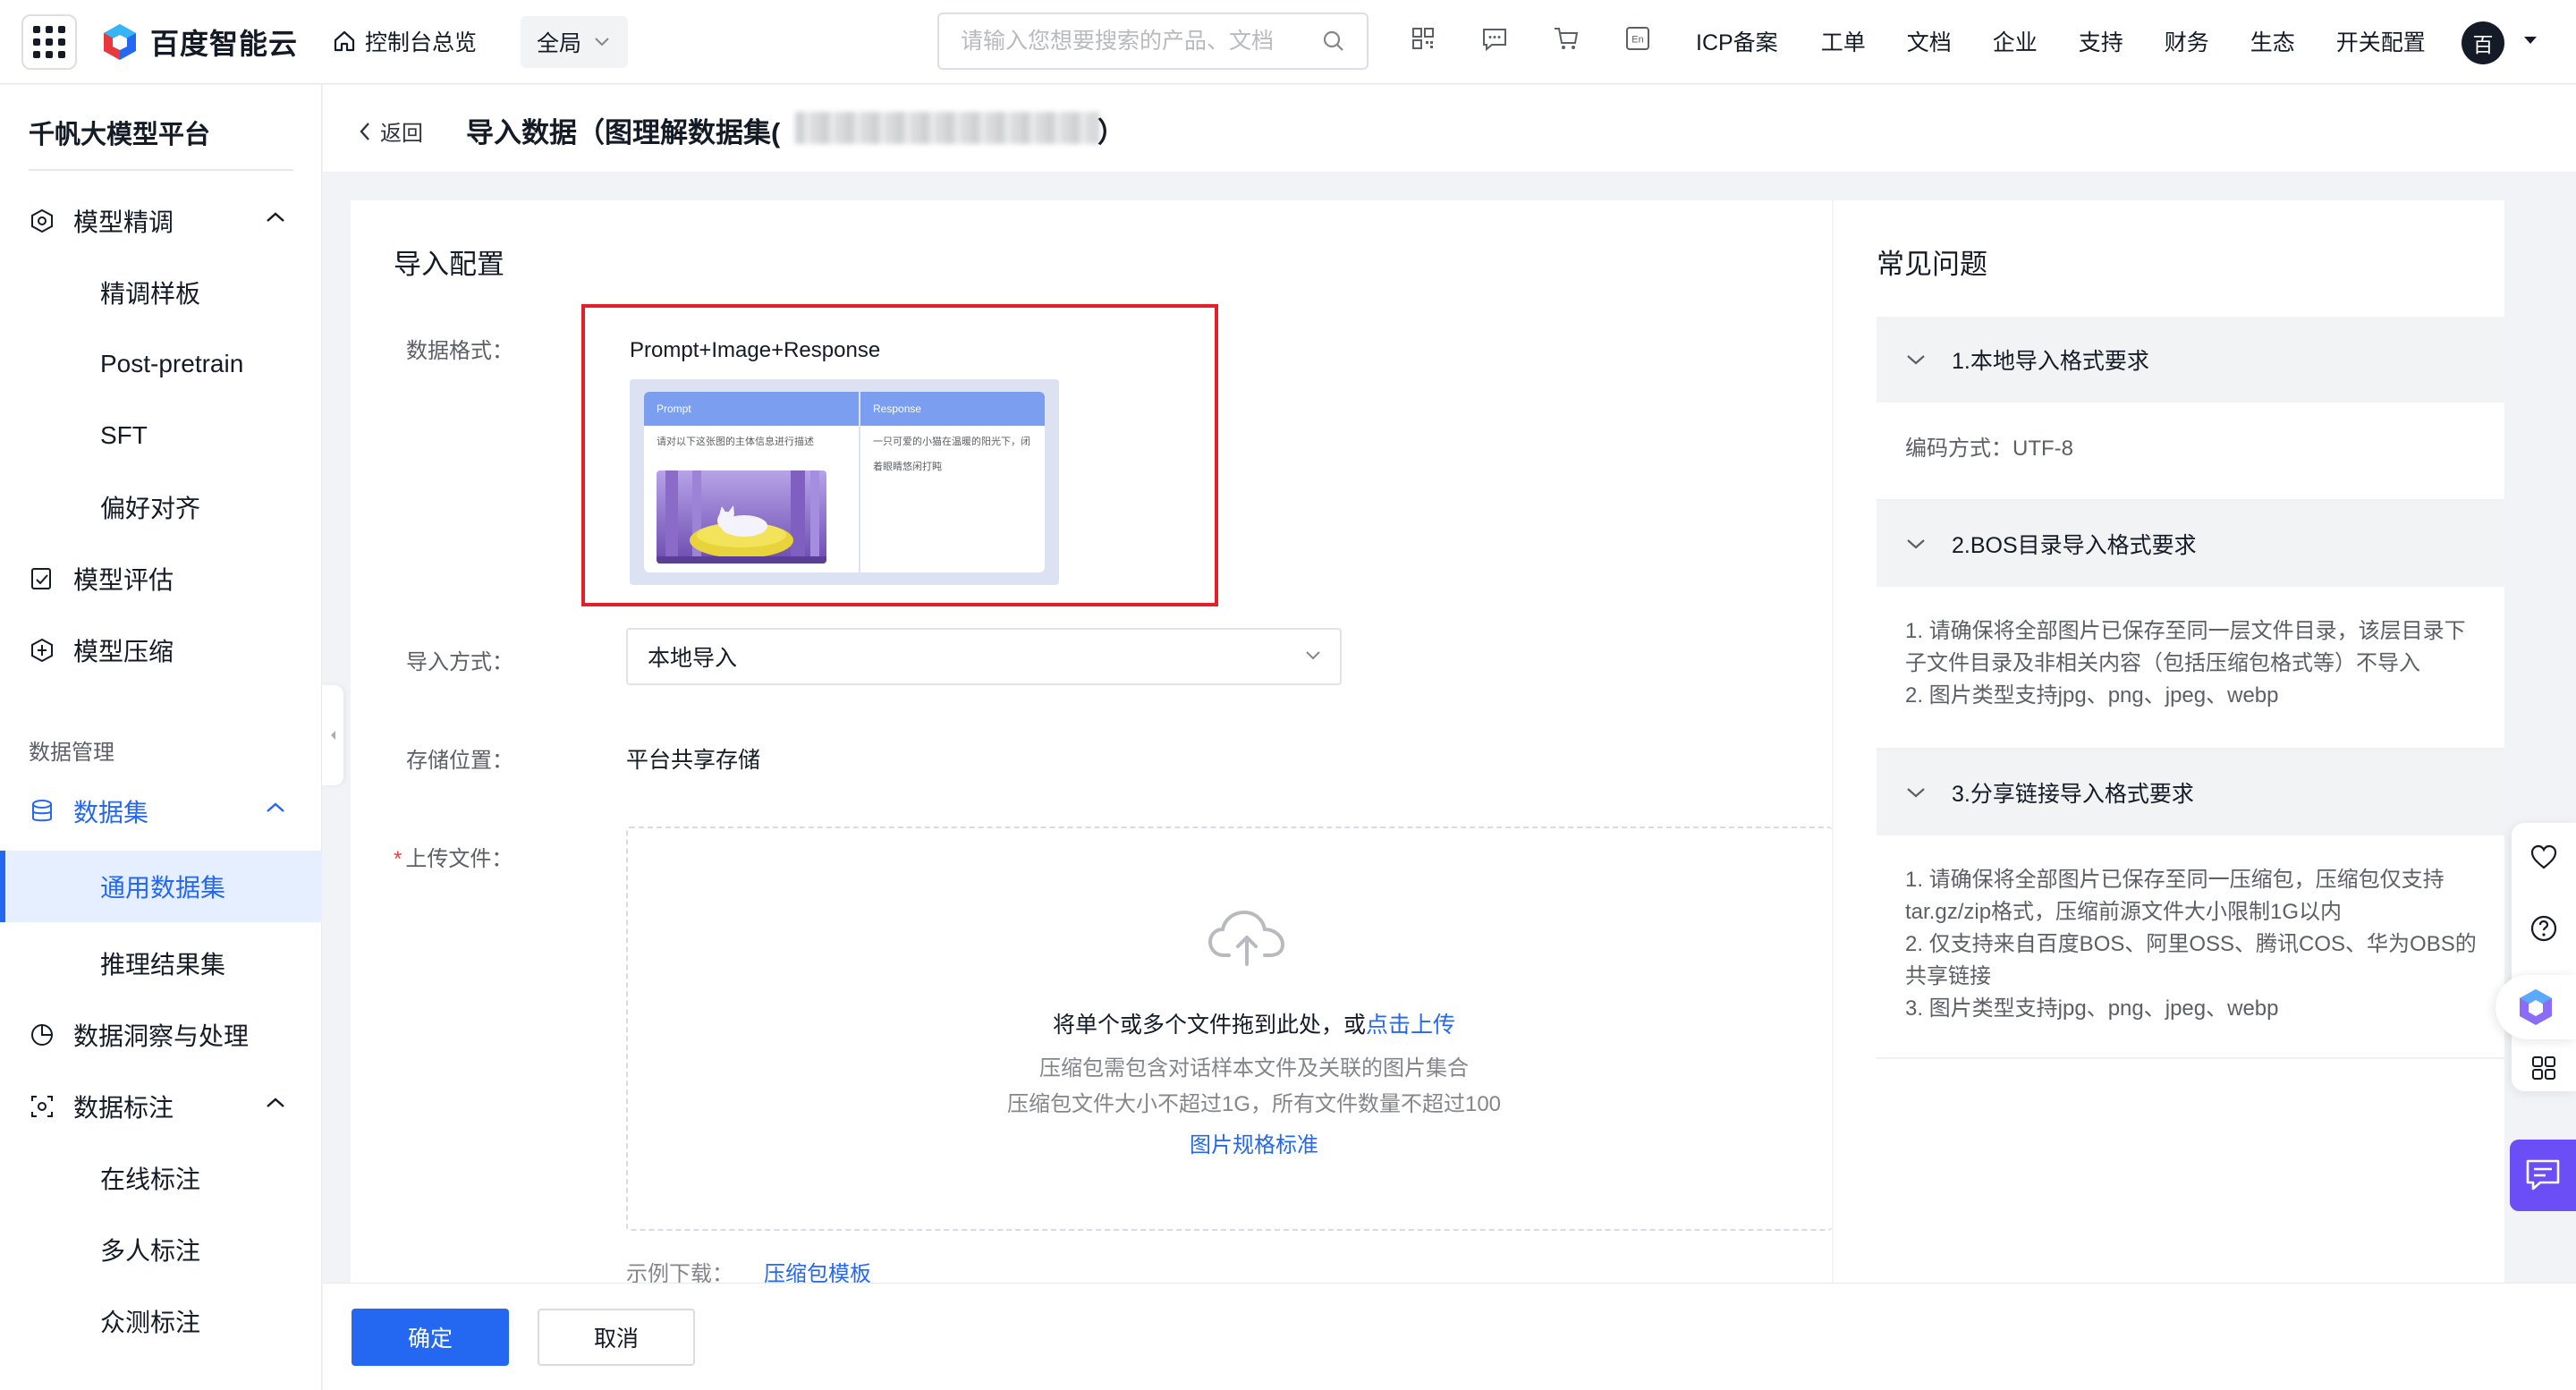 The width and height of the screenshot is (2576, 1390). I want to click on top-nav-switch-config: 开关配置, so click(2381, 41).